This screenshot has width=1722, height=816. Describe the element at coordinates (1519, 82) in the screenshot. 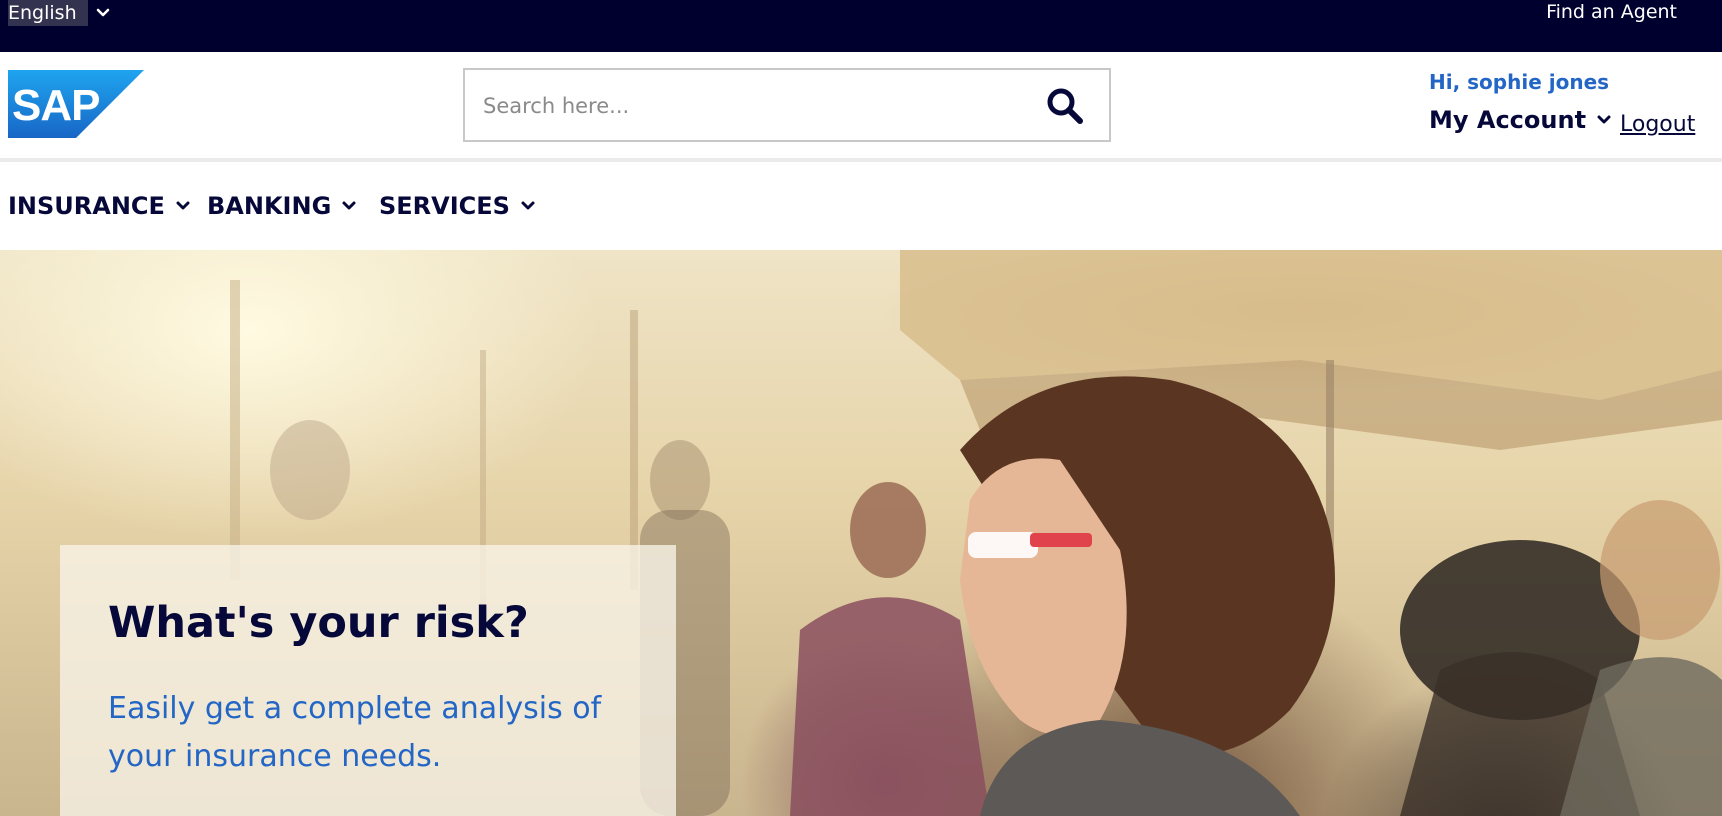

I see `user-greeting: Hi, sophie jones` at that location.